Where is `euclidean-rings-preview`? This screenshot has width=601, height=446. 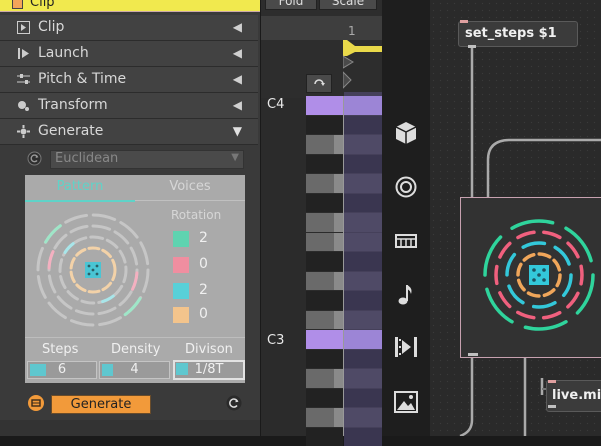 euclidean-rings-preview is located at coordinates (93, 270).